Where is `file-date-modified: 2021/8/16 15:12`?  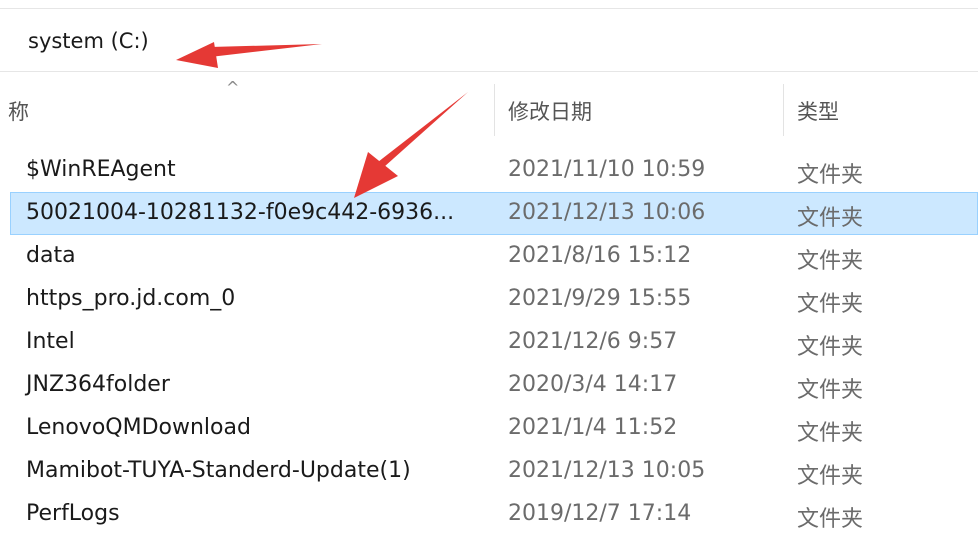 file-date-modified: 2021/8/16 15:12 is located at coordinates (600, 255).